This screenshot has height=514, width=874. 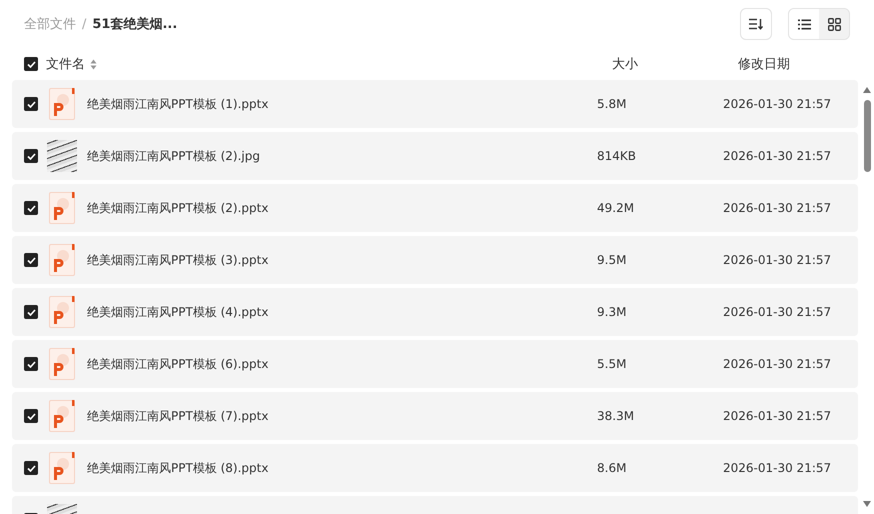 What do you see at coordinates (834, 24) in the screenshot?
I see `grid-icon` at bounding box center [834, 24].